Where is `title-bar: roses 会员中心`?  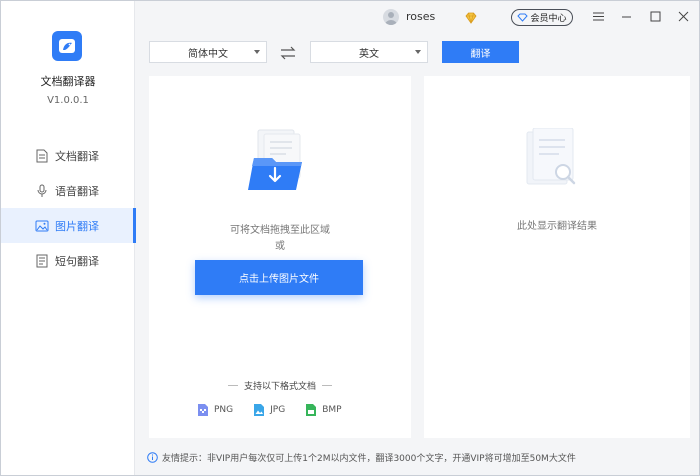
title-bar: roses 会员中心 is located at coordinates (417, 17).